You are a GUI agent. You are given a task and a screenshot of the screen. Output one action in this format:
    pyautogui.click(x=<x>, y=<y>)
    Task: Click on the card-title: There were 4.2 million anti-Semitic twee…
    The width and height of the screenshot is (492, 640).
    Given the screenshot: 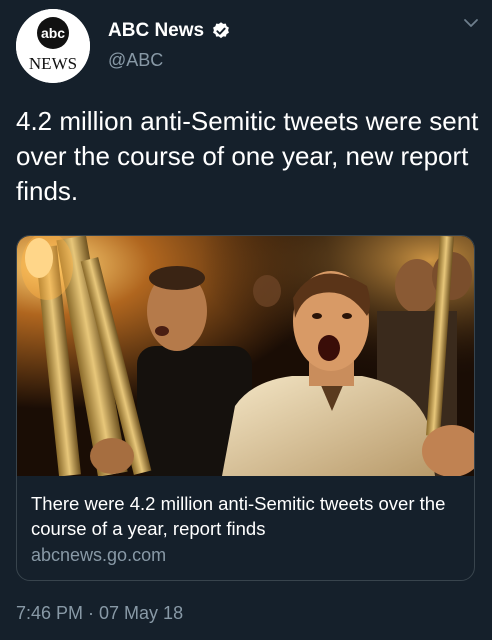 What is the action you would take?
    pyautogui.click(x=238, y=516)
    